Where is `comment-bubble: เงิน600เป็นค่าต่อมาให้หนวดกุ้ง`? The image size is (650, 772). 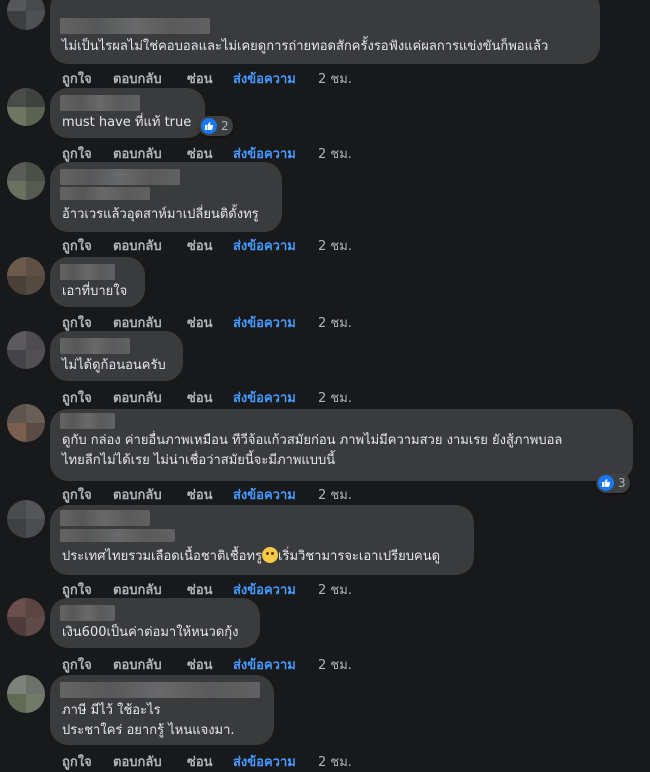 comment-bubble: เงิน600เป็นค่าต่อมาให้หนวดกุ้ง is located at coordinates (155, 623).